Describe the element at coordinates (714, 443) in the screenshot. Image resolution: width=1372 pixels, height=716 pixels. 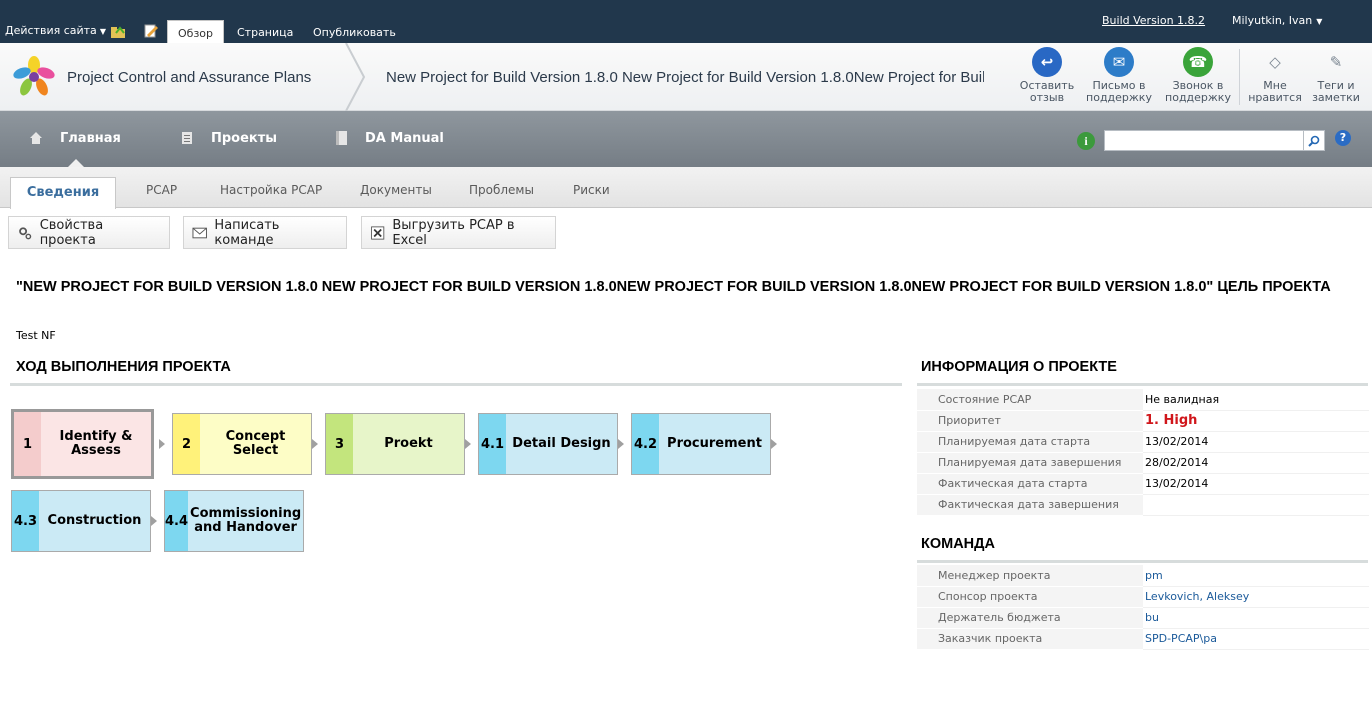
I see `stage-label: Procurement` at that location.